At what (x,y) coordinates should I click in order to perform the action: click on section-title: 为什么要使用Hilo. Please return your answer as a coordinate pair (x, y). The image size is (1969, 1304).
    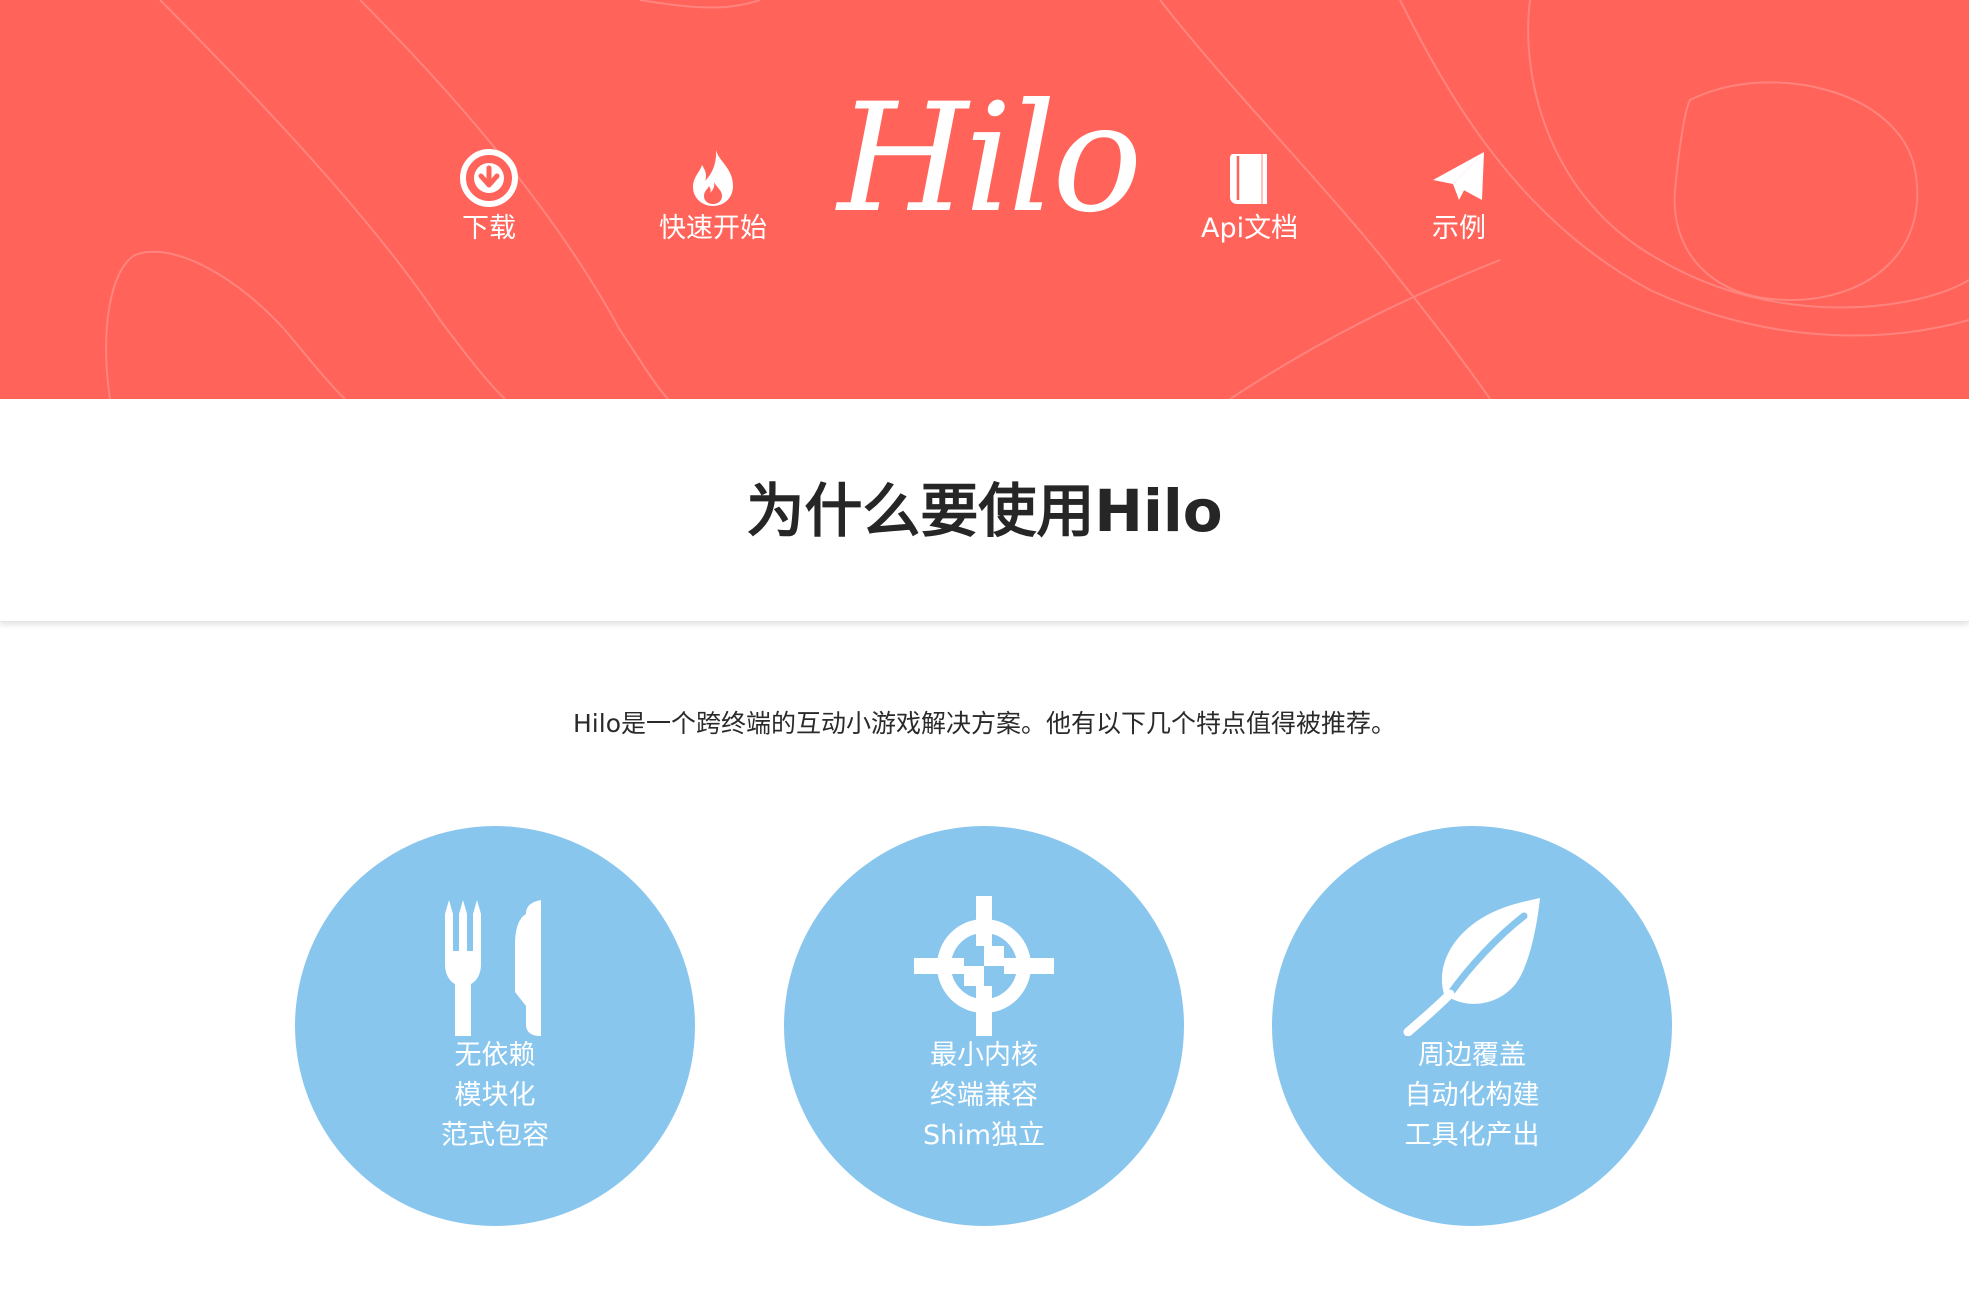
    Looking at the image, I should click on (984, 511).